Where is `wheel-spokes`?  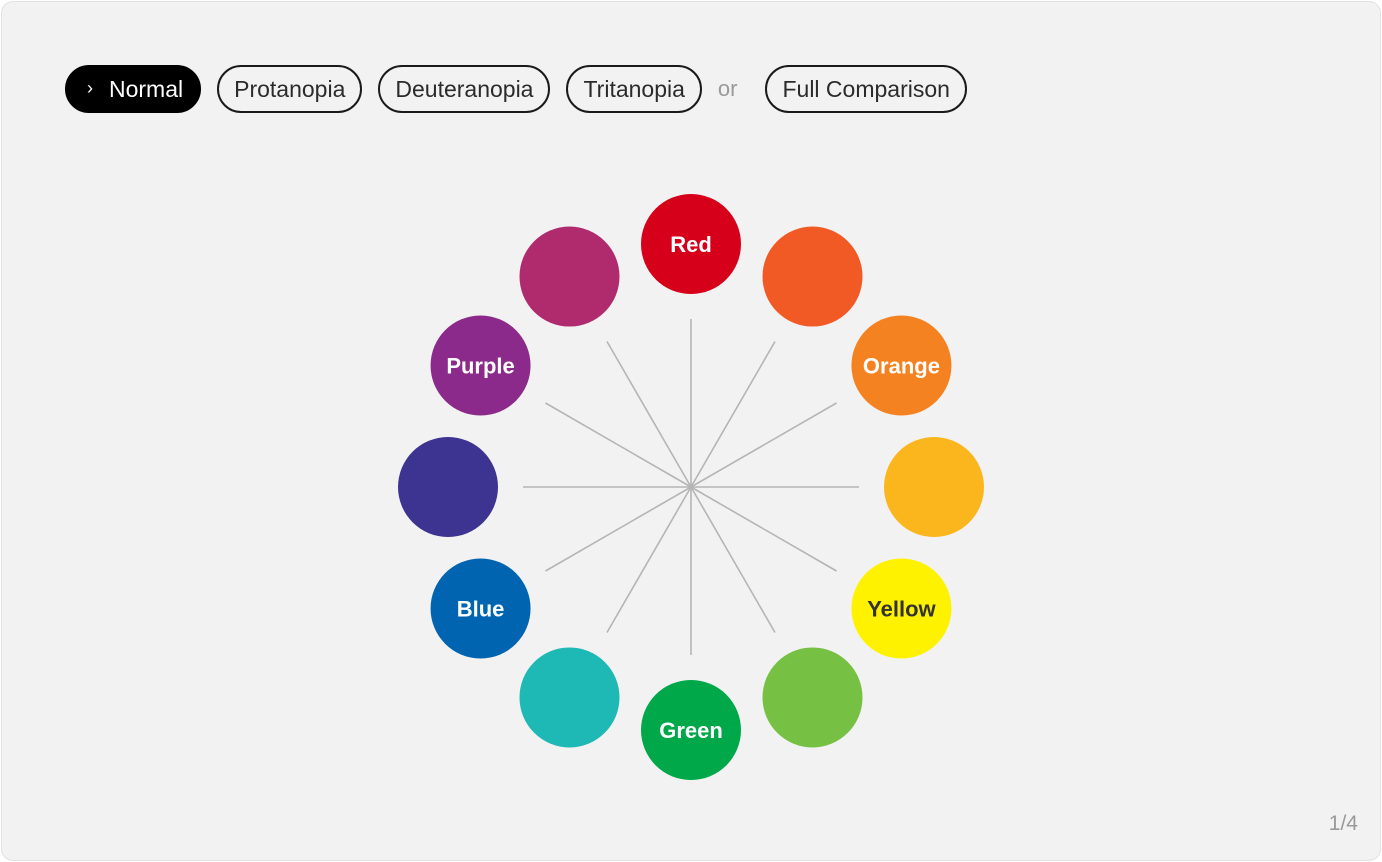
wheel-spokes is located at coordinates (691, 487).